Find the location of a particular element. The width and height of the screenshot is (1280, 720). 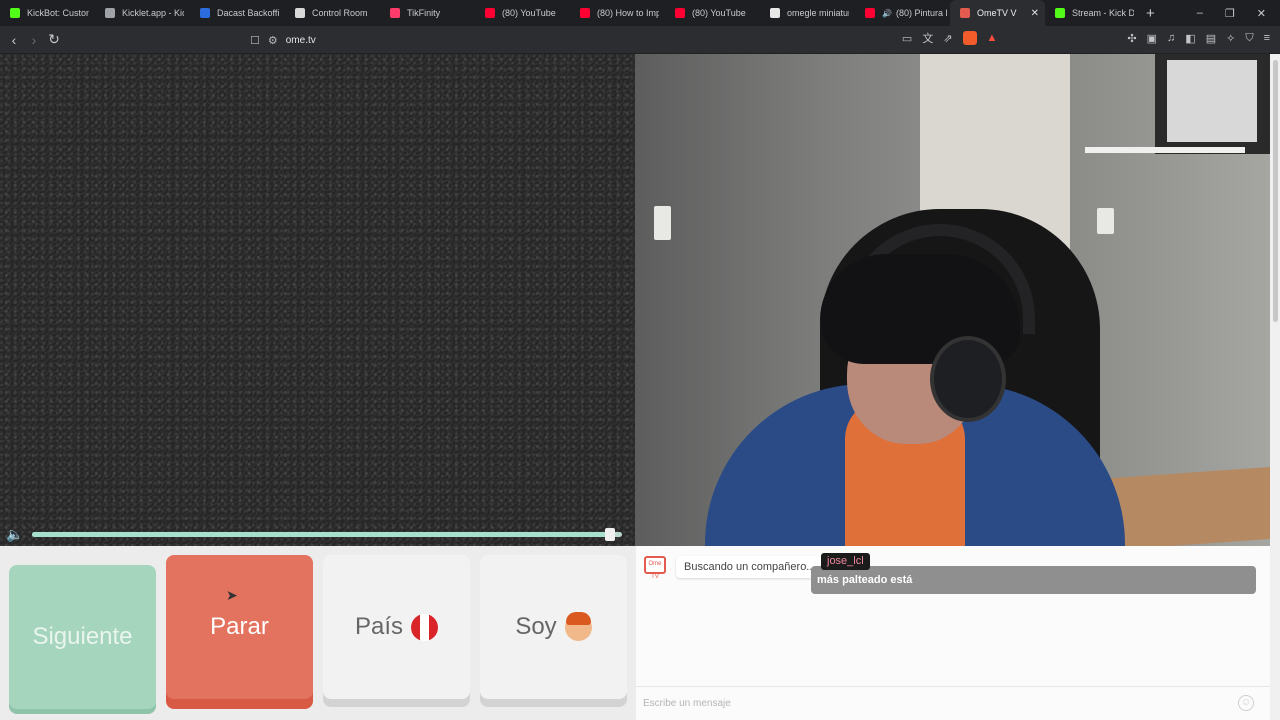

browser-tab: Kicklet.app - Kick is located at coordinates (142, 13).